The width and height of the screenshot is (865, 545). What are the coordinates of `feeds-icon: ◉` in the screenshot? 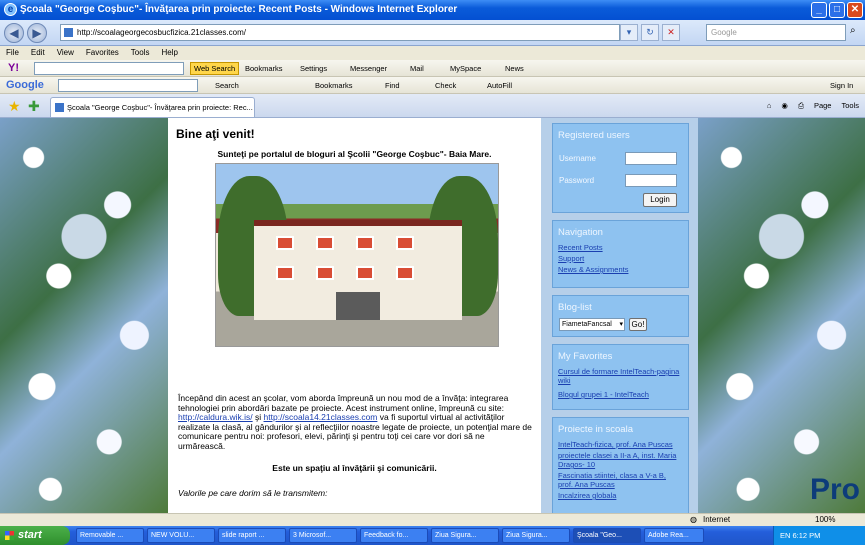 It's located at (784, 106).